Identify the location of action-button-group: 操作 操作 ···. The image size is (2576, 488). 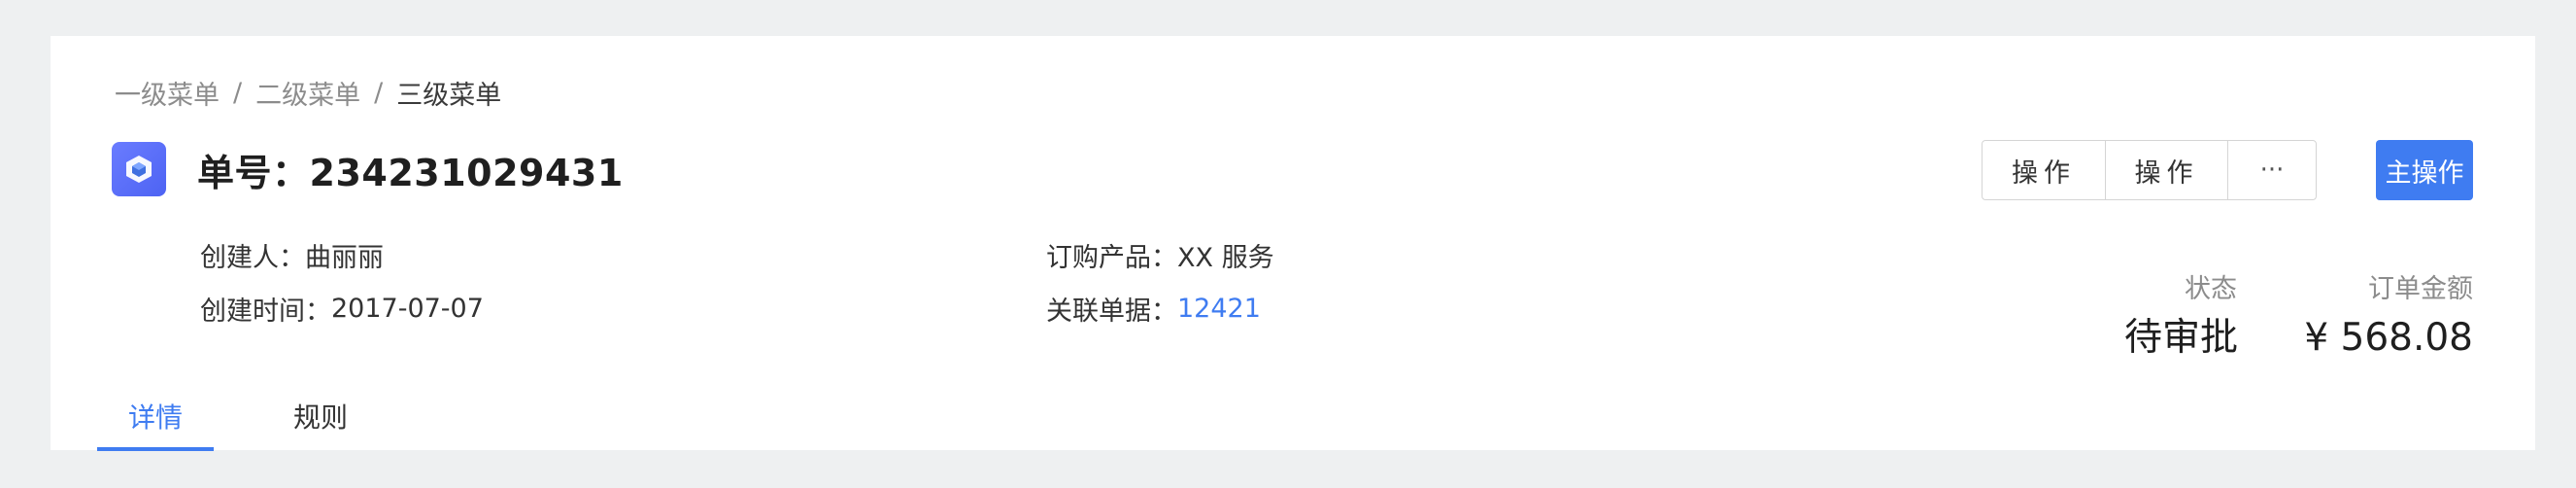
(2149, 170).